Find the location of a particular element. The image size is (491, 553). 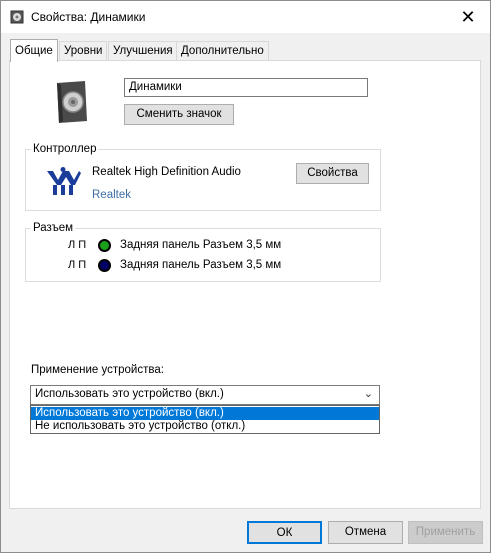

chevron-down-icon: ⌄ is located at coordinates (368, 394).